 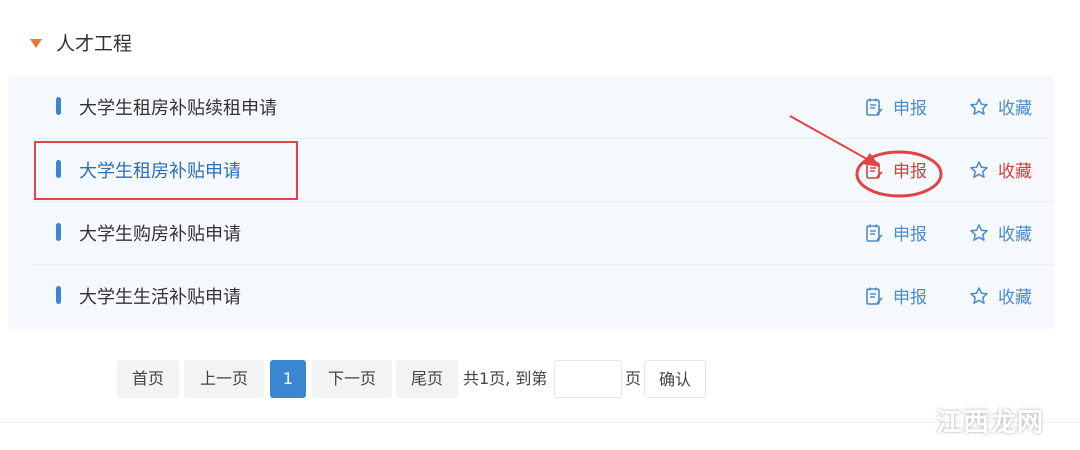 What do you see at coordinates (633, 378) in the screenshot?
I see `page-unit-text: 页` at bounding box center [633, 378].